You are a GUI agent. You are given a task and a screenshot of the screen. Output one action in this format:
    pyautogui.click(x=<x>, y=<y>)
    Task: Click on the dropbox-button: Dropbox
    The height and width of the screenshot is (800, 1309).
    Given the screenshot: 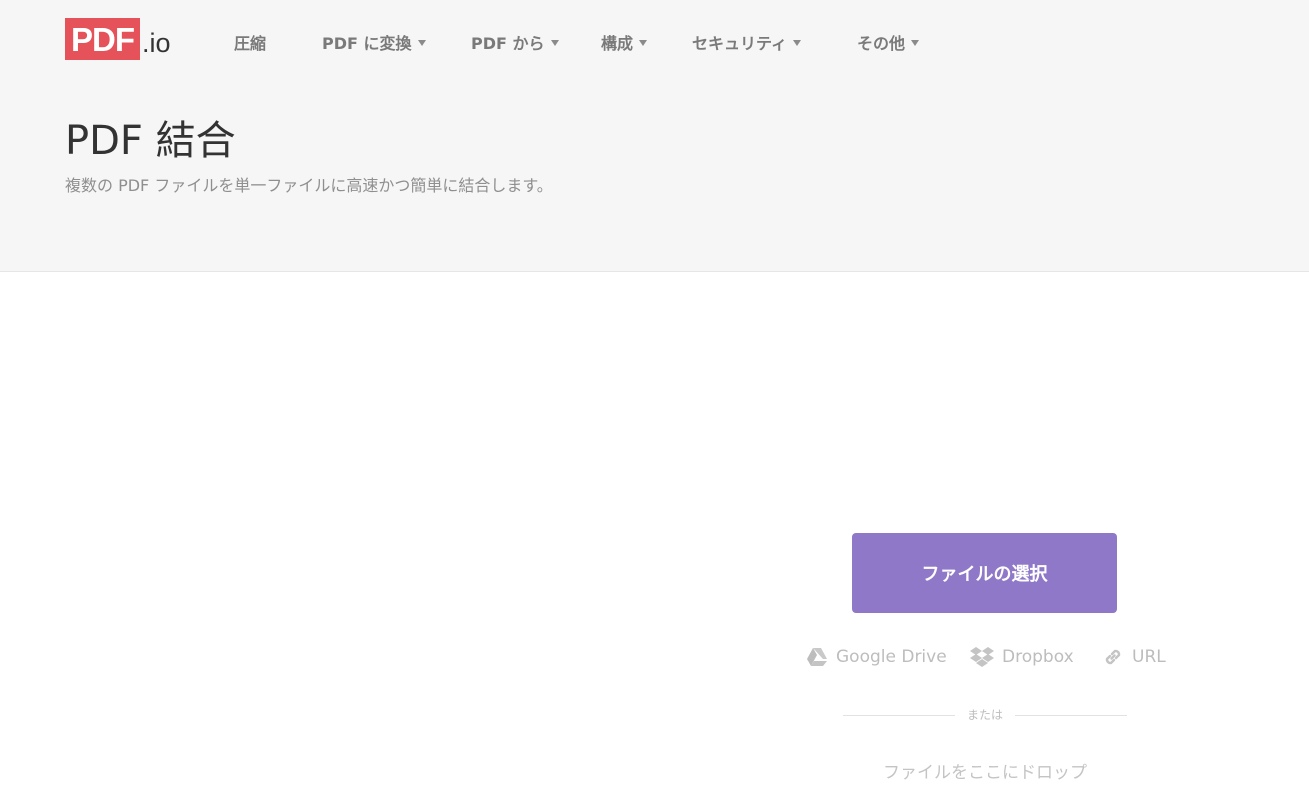 What is the action you would take?
    pyautogui.click(x=1022, y=657)
    